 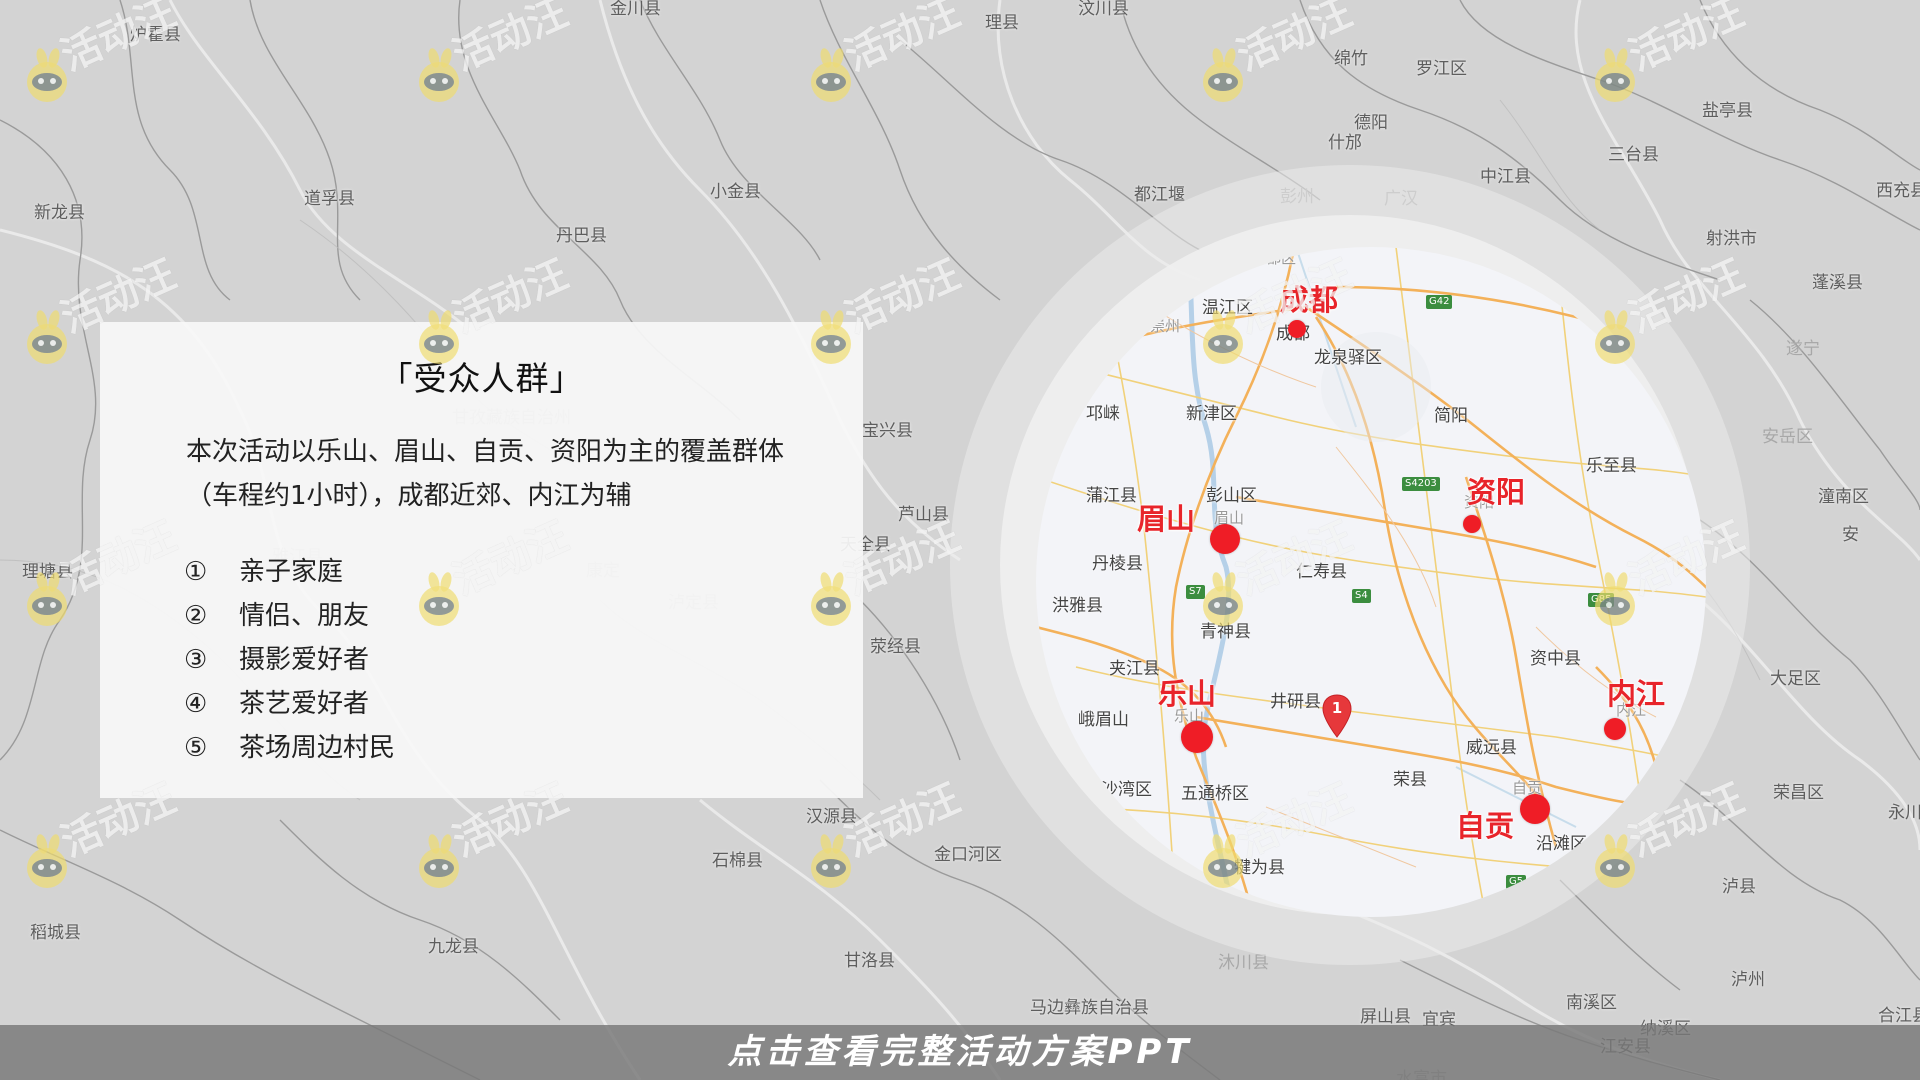 What do you see at coordinates (1731, 239) in the screenshot?
I see `map-place-label: 射洪市` at bounding box center [1731, 239].